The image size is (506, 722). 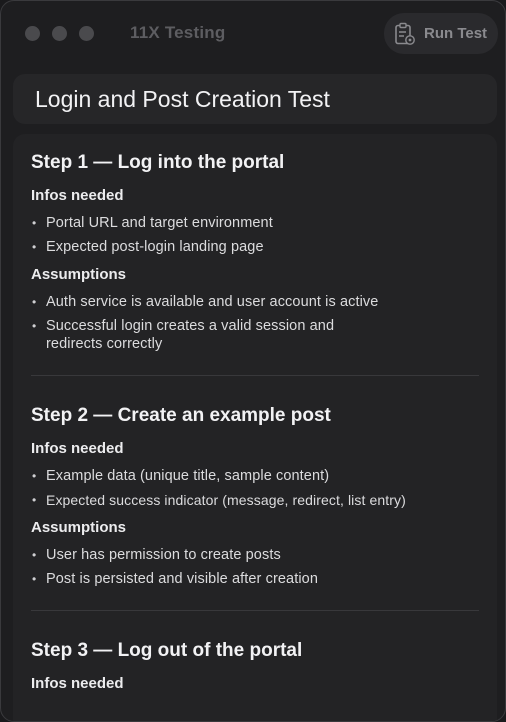 I want to click on window-minimize-button, so click(x=59, y=33).